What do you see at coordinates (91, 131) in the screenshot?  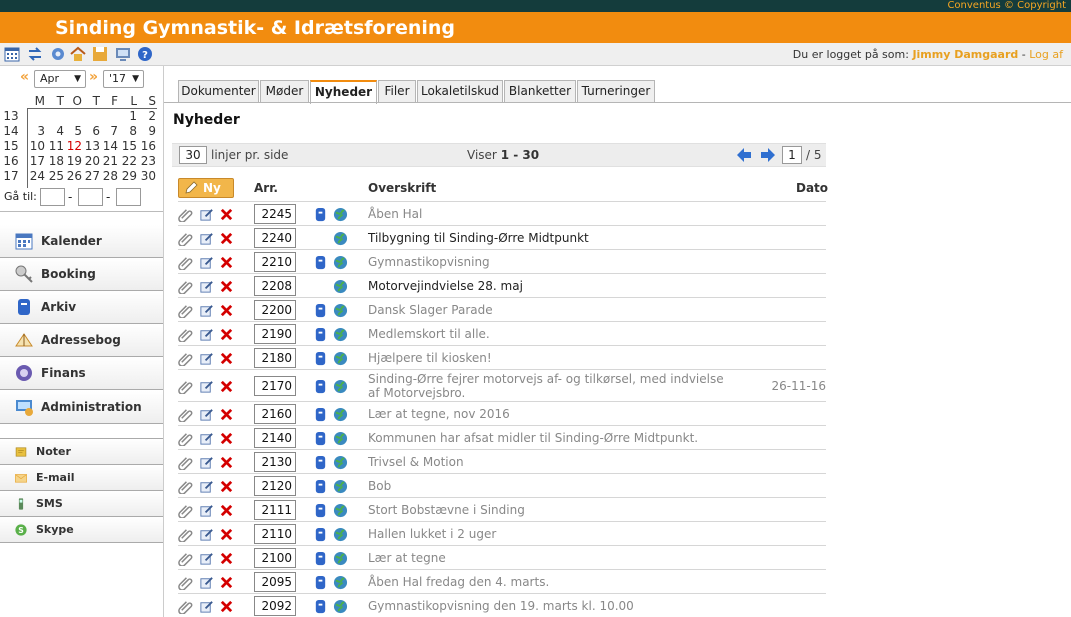 I see `calendar-day: 6` at bounding box center [91, 131].